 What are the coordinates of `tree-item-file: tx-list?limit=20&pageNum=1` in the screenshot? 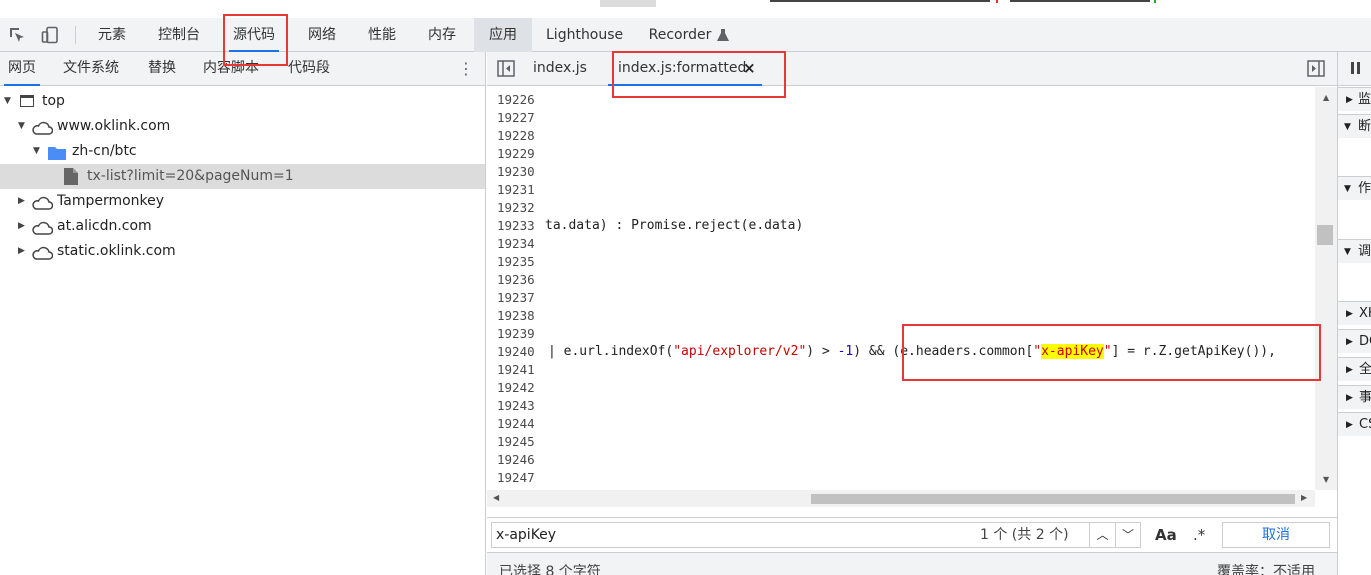 It's located at (242, 176).